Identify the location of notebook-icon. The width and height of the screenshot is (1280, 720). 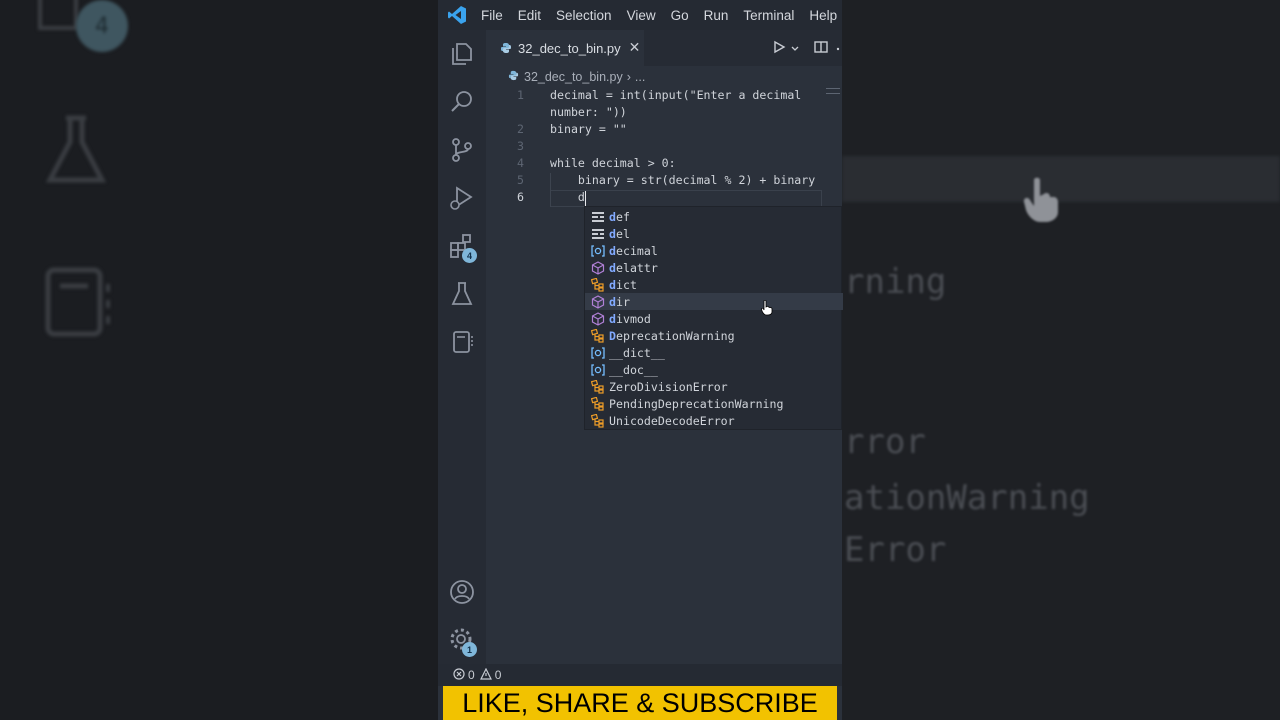
(462, 342).